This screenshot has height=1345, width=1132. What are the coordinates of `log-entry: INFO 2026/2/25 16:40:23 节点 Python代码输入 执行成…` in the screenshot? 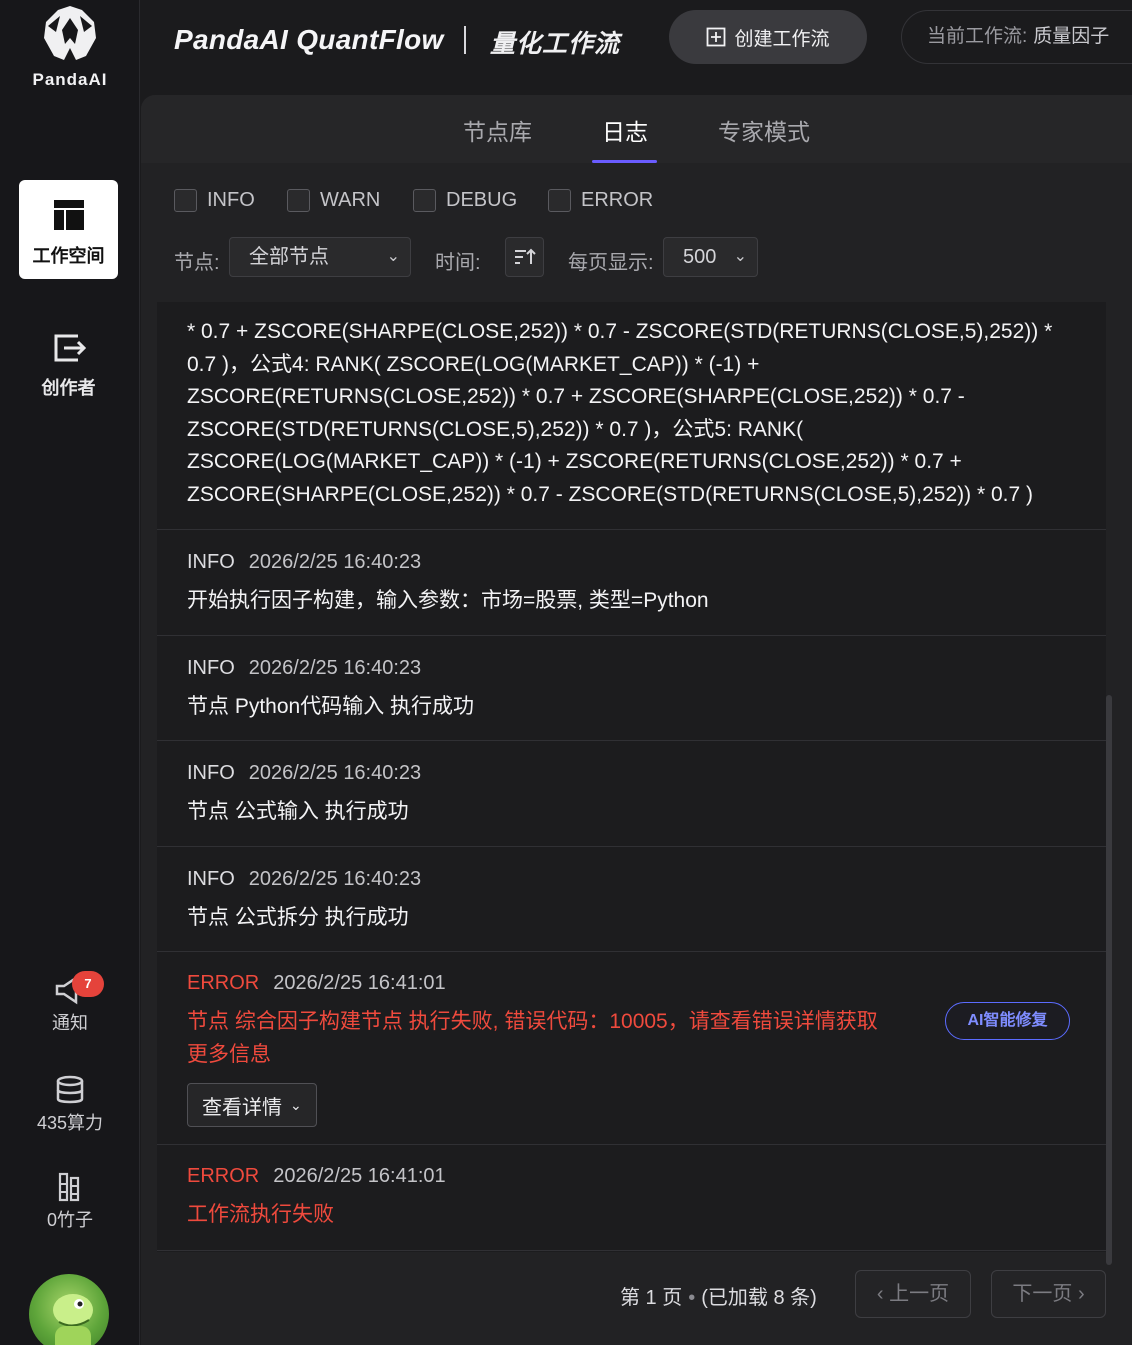 It's located at (631, 688).